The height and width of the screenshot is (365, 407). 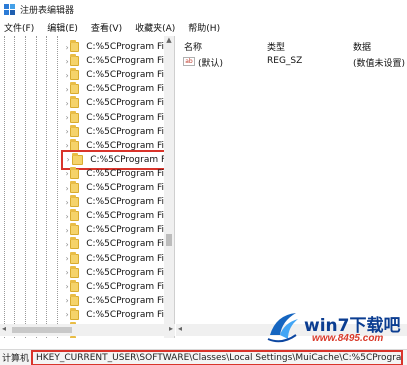 I want to click on tree-item-selected: › C:%5CProgram Fi, so click(x=116, y=159).